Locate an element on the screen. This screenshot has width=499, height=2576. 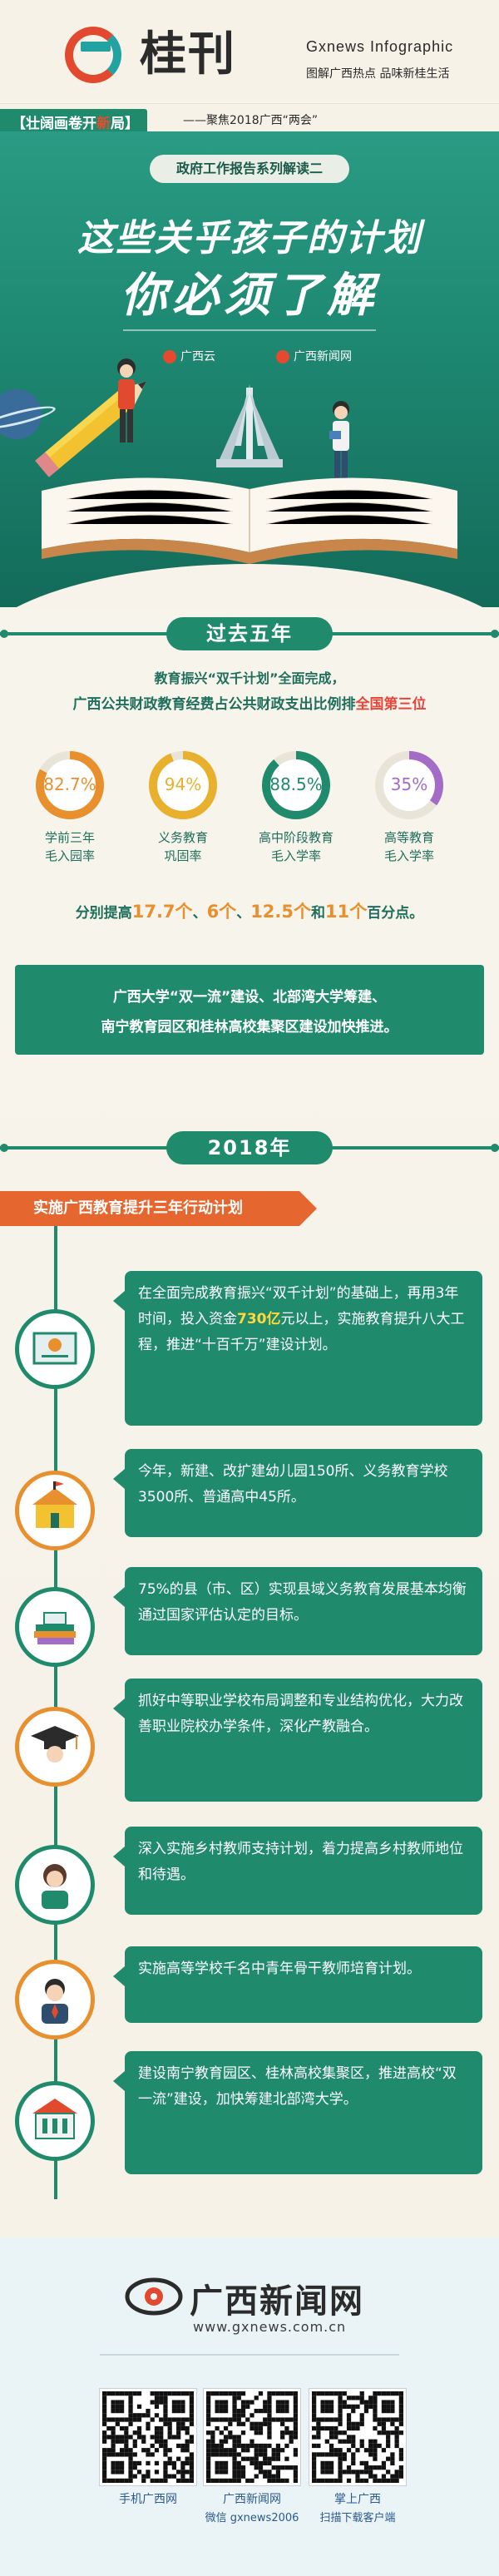
ring-value: 94% is located at coordinates (183, 784).